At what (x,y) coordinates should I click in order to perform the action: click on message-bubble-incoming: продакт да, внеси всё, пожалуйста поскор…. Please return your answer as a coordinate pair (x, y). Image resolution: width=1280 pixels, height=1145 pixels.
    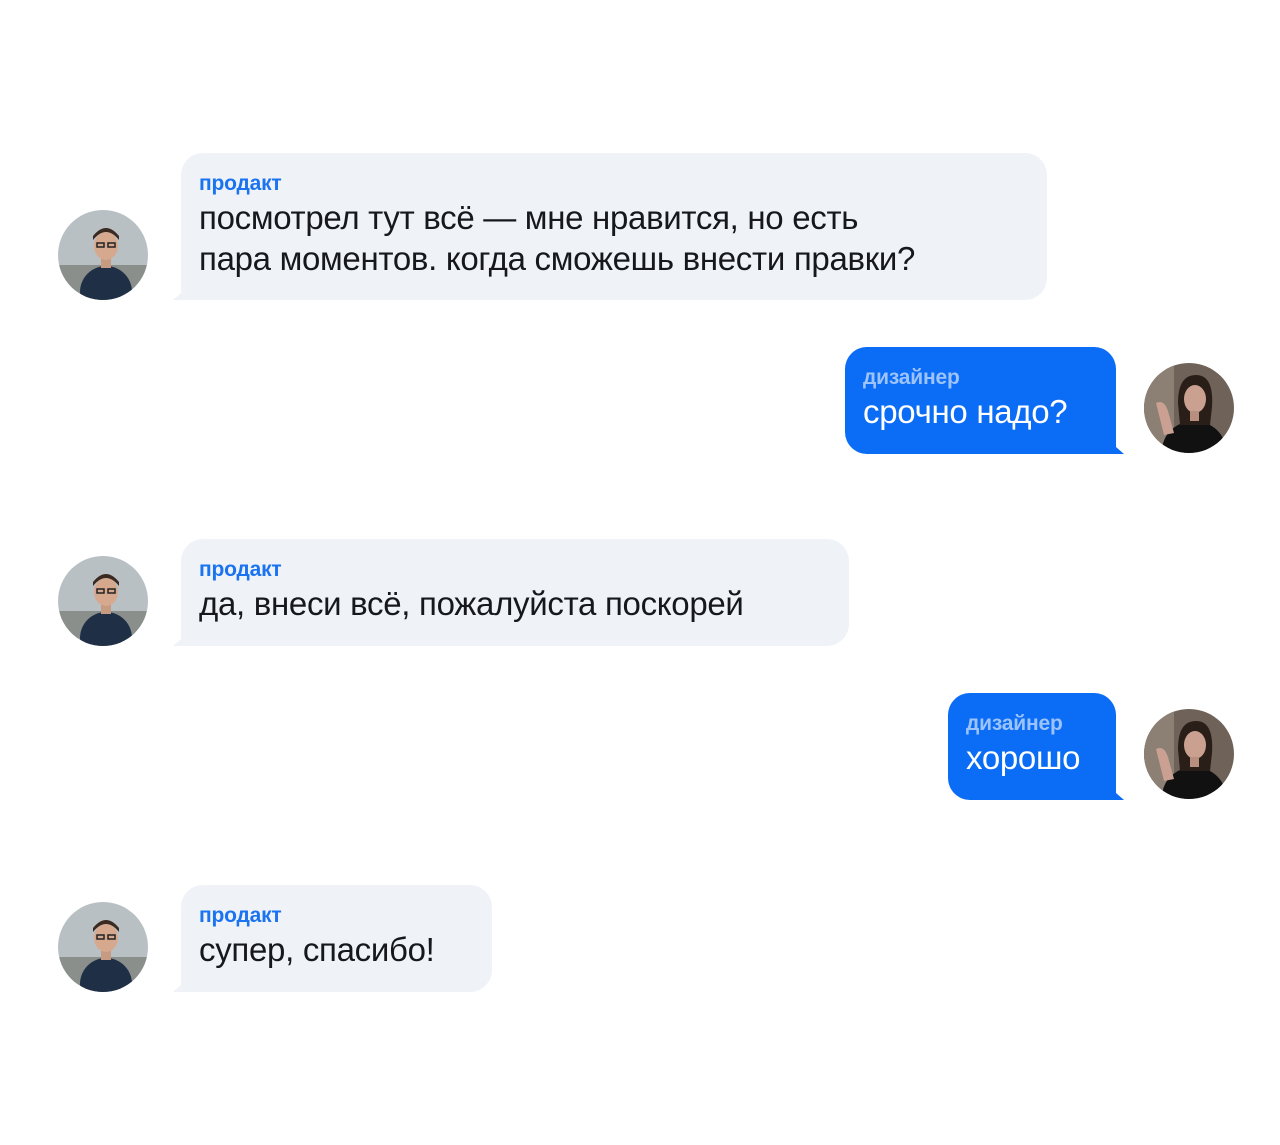
    Looking at the image, I should click on (511, 592).